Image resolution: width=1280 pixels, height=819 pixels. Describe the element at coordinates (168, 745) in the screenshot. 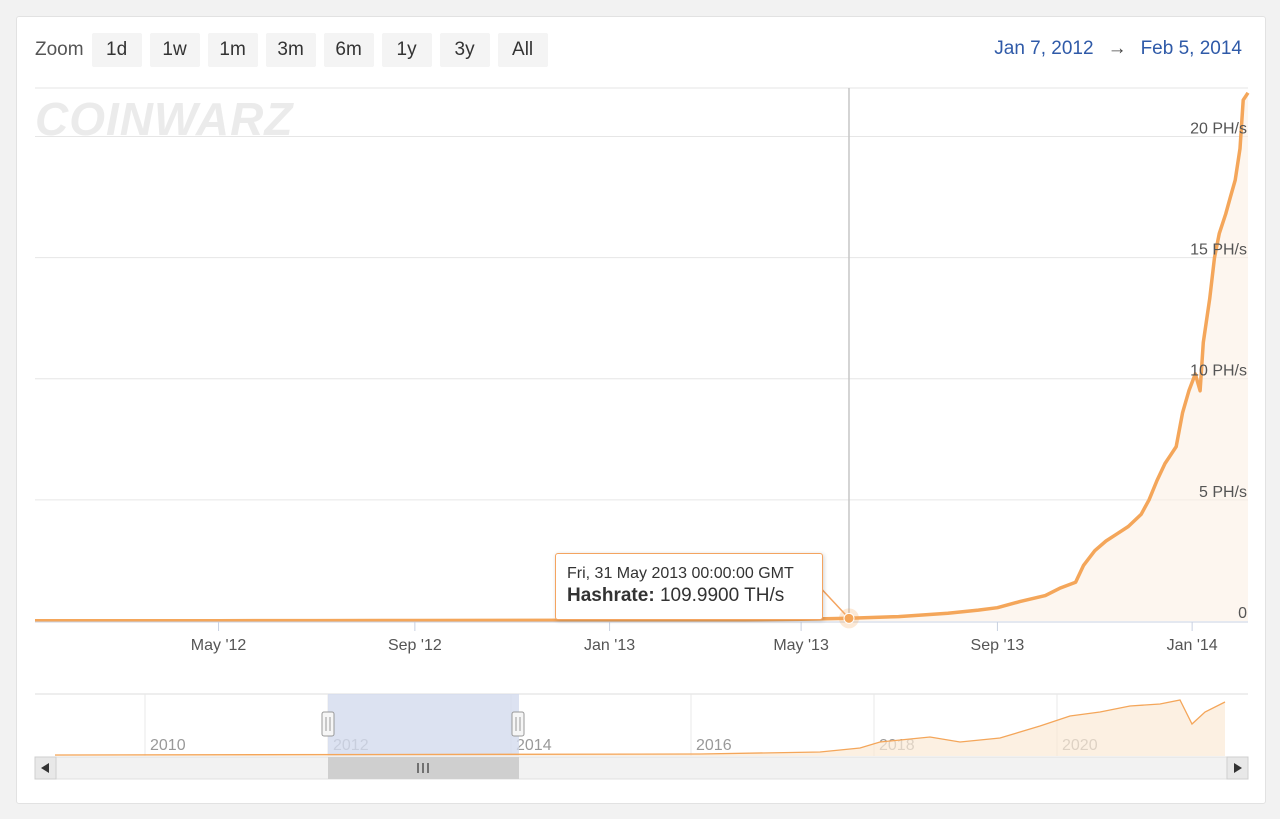

I see `navigator-tick-label: 2010` at that location.